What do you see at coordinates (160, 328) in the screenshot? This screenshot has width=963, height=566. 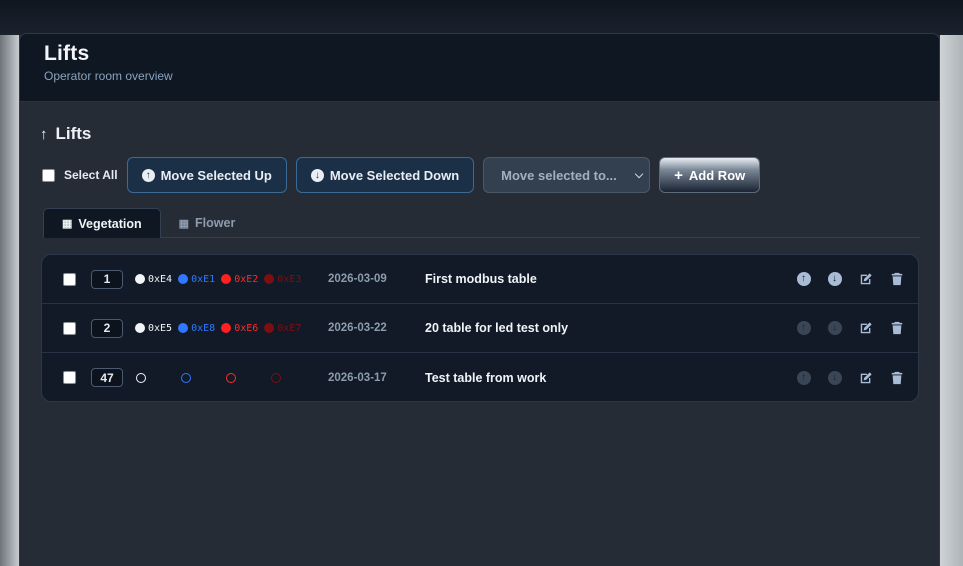 I see `address-value: 0xE5` at bounding box center [160, 328].